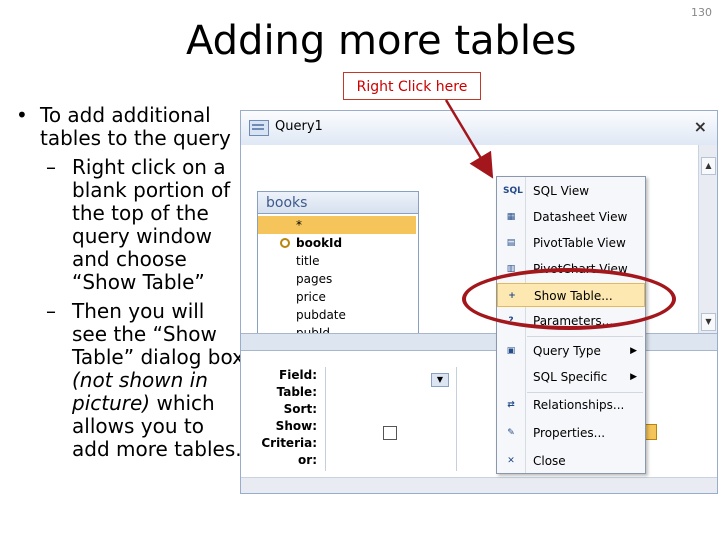 The height and width of the screenshot is (540, 720). What do you see at coordinates (307, 460) in the screenshot?
I see `grid-label-or: or:` at bounding box center [307, 460].